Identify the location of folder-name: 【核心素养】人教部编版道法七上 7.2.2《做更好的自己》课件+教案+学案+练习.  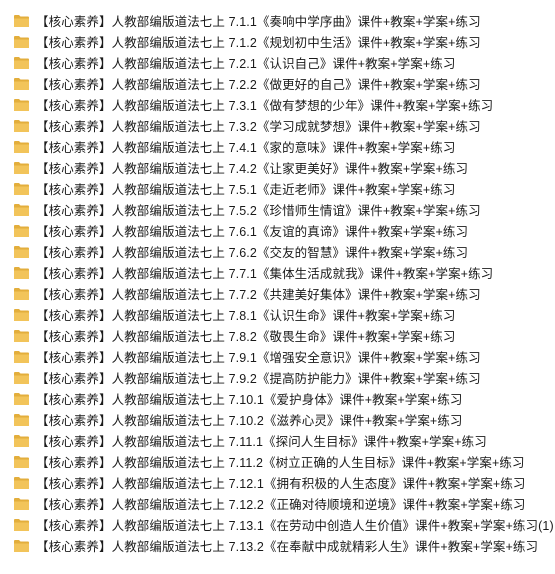
(258, 85).